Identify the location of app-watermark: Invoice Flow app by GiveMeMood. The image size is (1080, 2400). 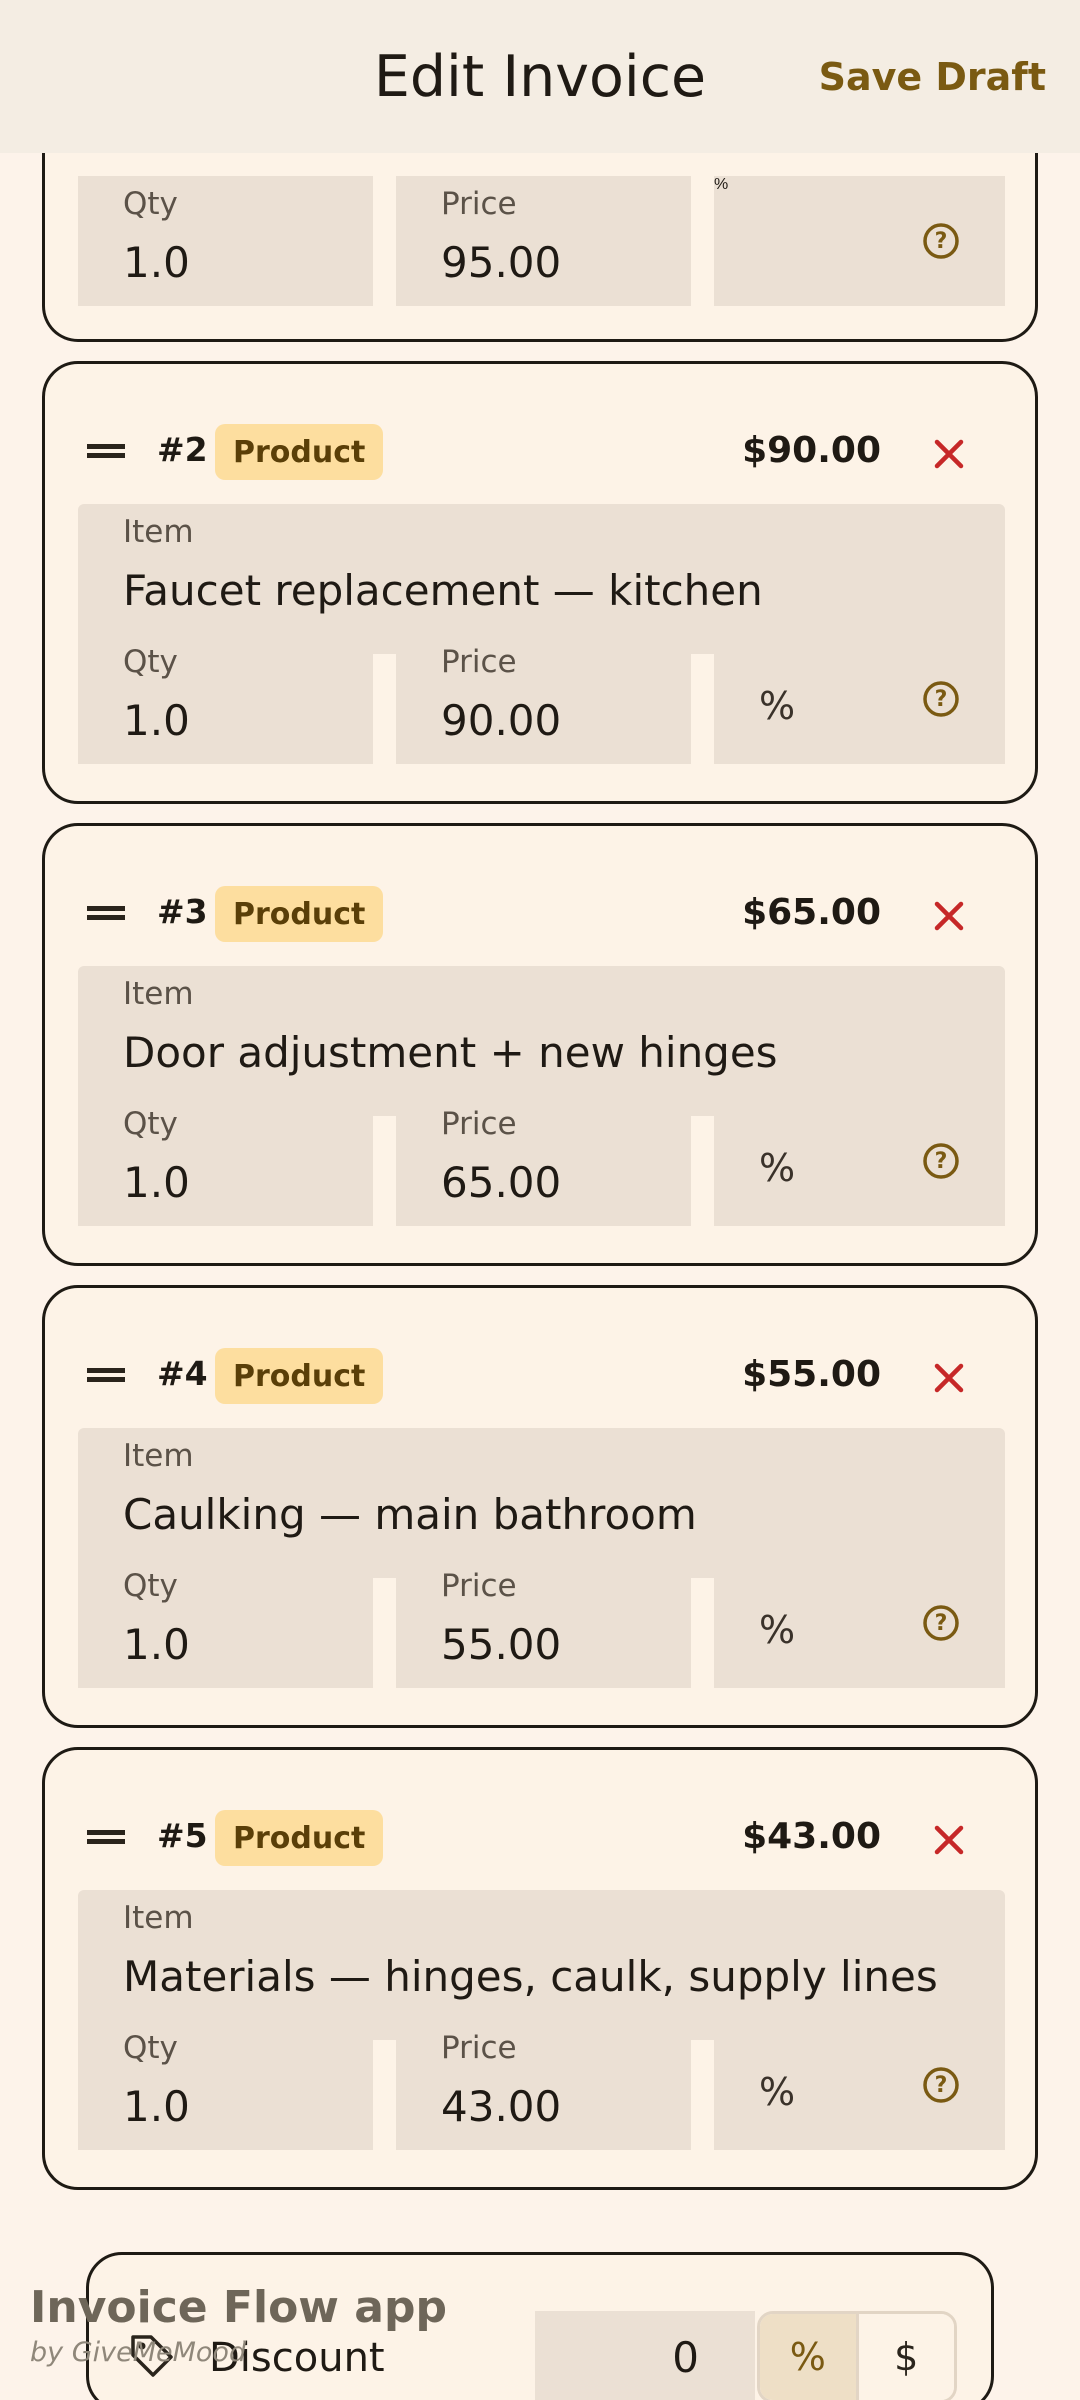
(238, 2325).